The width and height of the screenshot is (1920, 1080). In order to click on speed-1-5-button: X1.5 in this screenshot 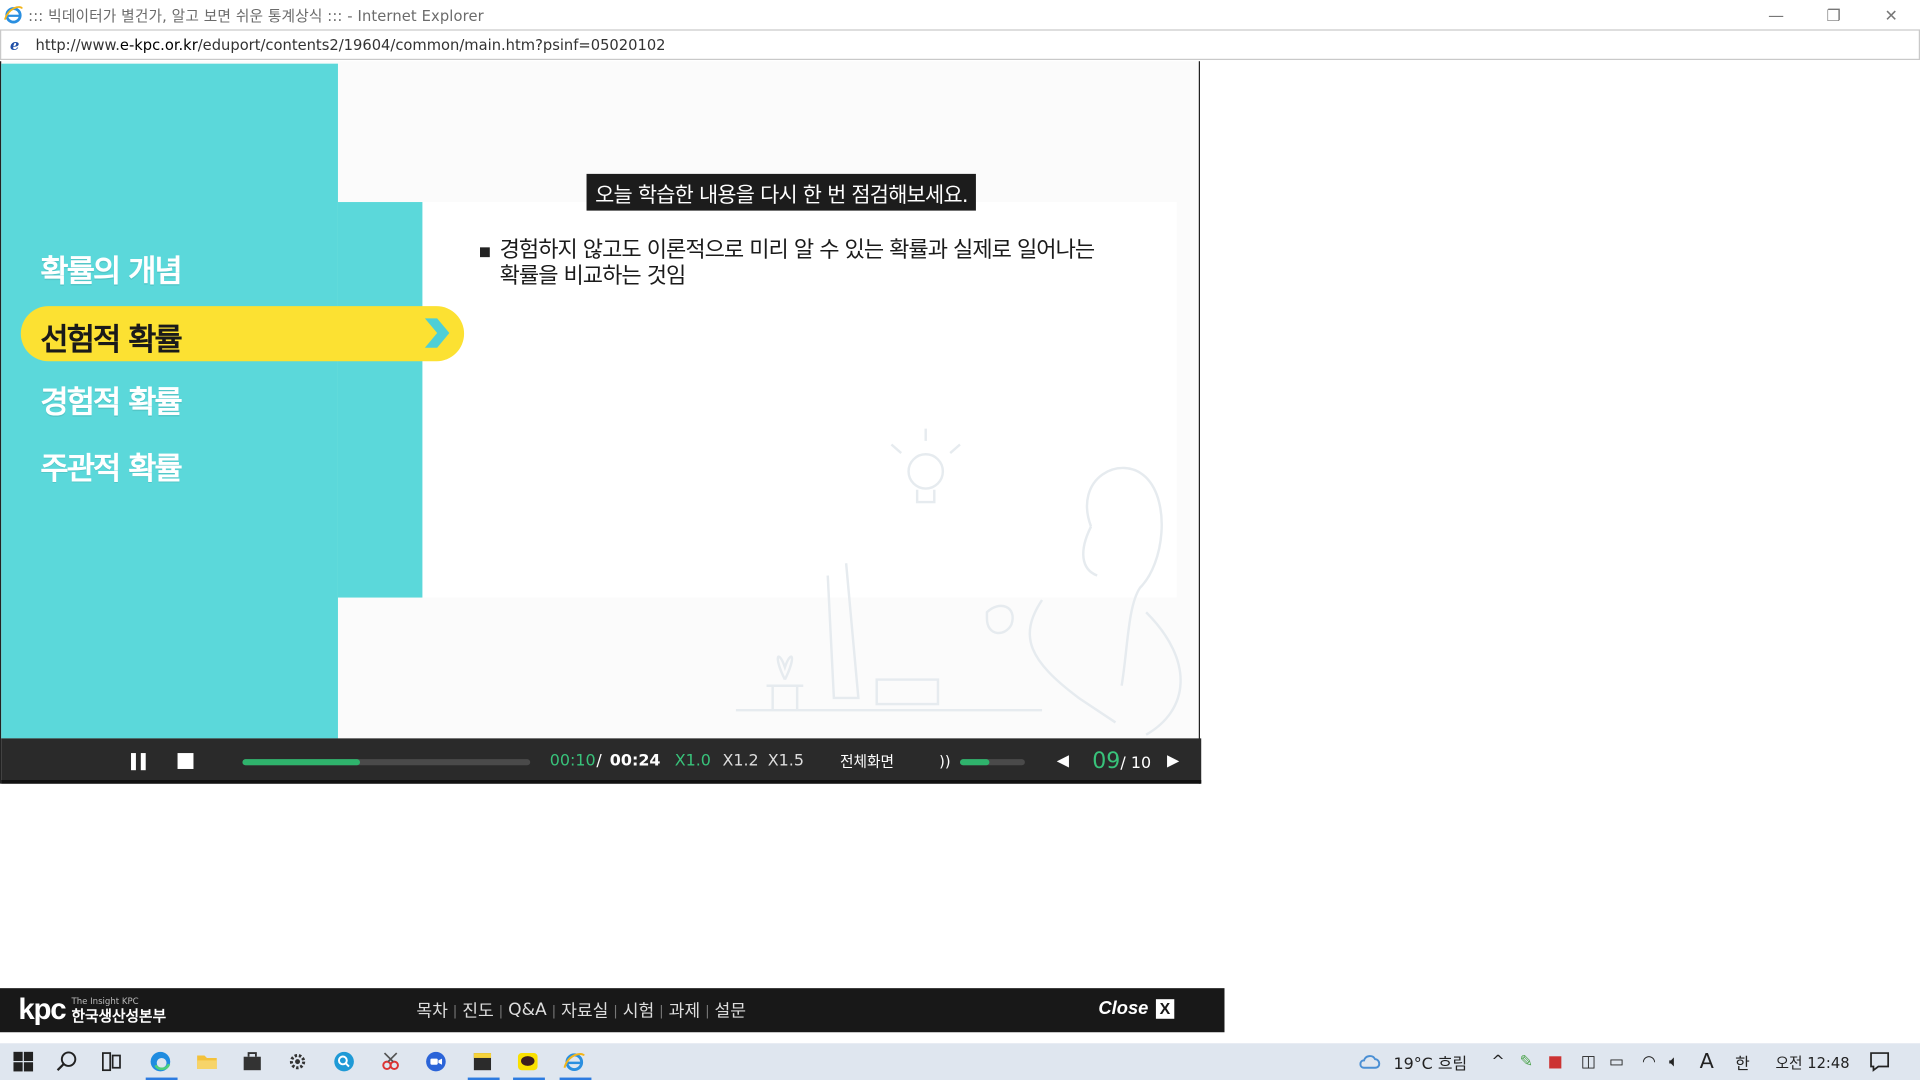, I will do `click(786, 760)`.